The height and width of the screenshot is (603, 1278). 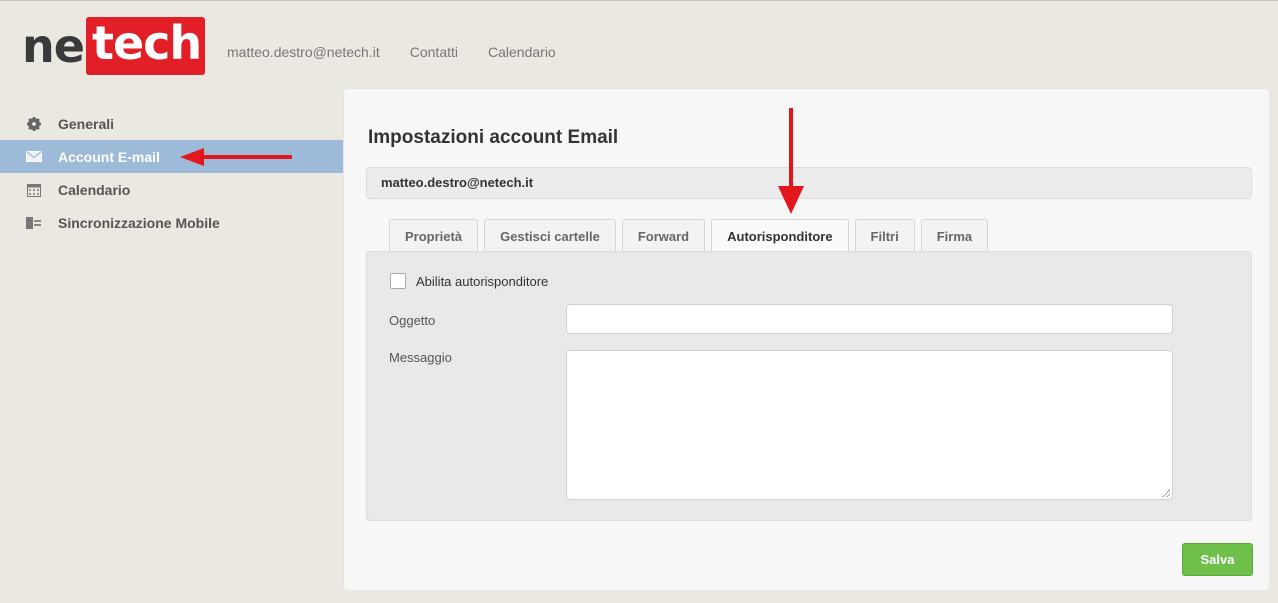 I want to click on tab-filtri: Filtri, so click(x=884, y=235).